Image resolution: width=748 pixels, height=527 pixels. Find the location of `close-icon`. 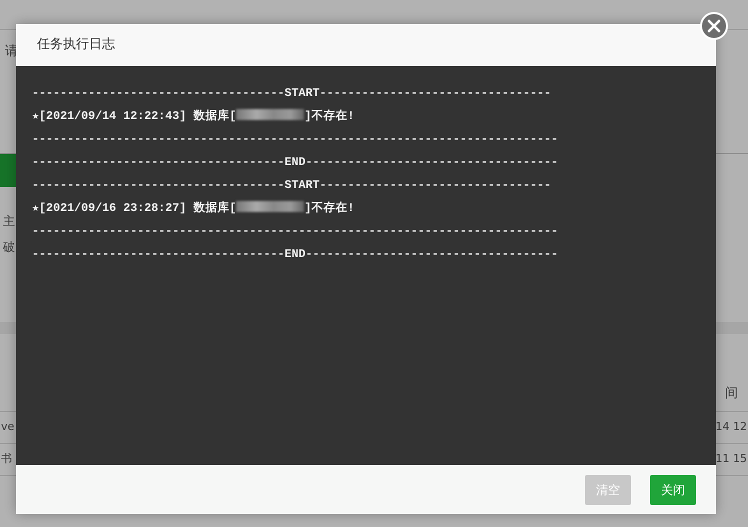

close-icon is located at coordinates (714, 26).